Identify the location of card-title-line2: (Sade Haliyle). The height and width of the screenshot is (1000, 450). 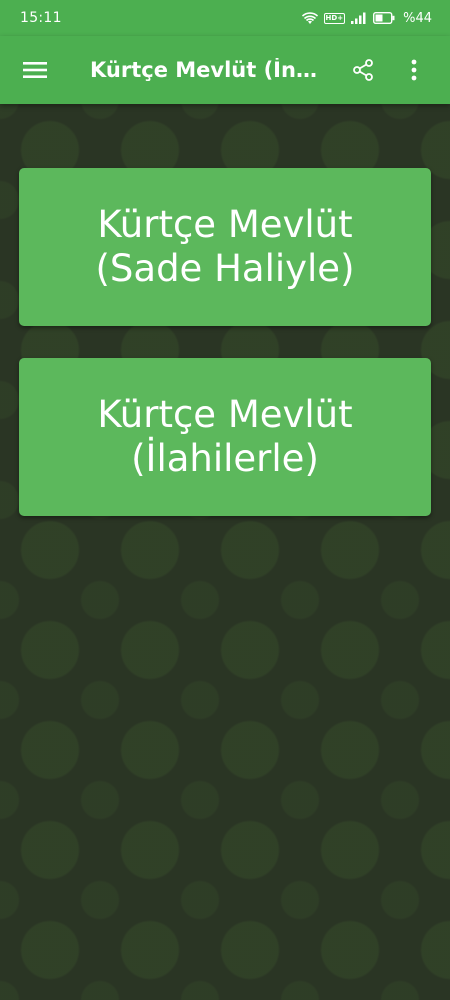
(225, 268).